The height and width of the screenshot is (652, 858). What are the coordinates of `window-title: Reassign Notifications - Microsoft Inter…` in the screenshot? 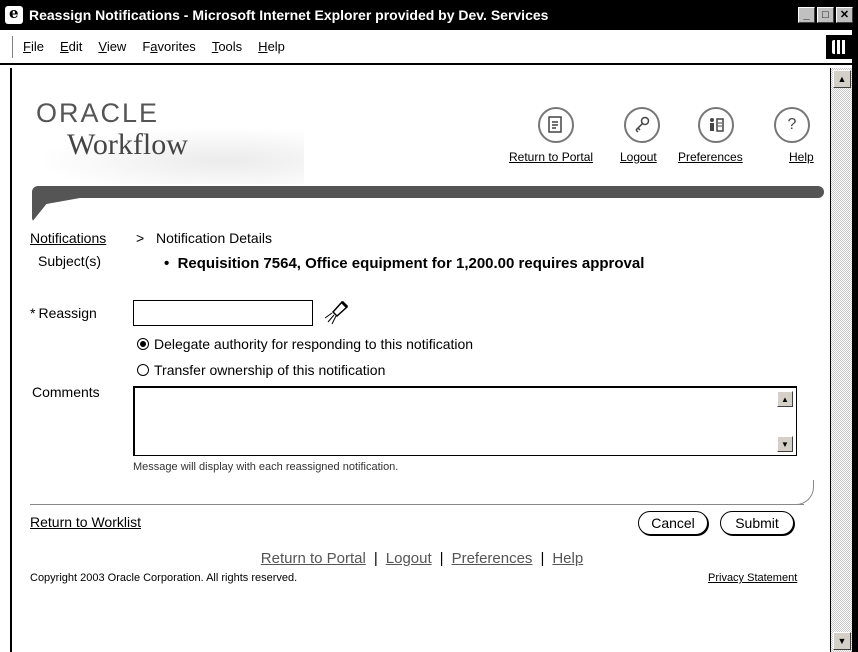 It's located at (289, 15).